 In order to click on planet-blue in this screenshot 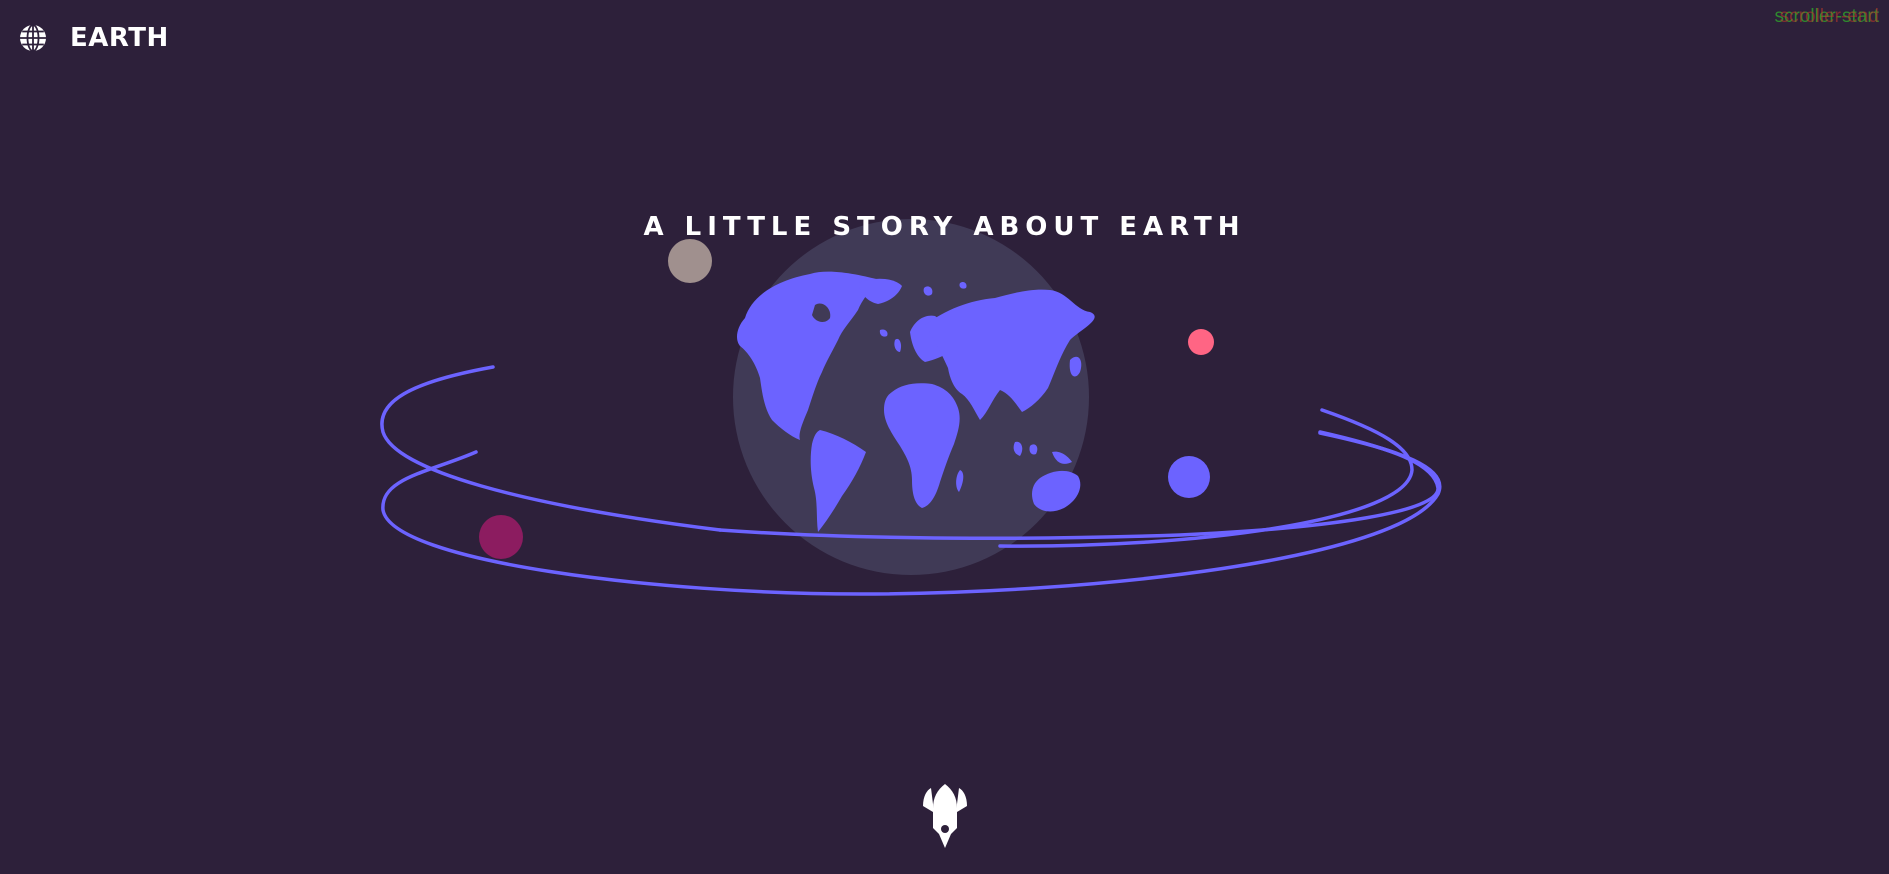, I will do `click(1189, 477)`.